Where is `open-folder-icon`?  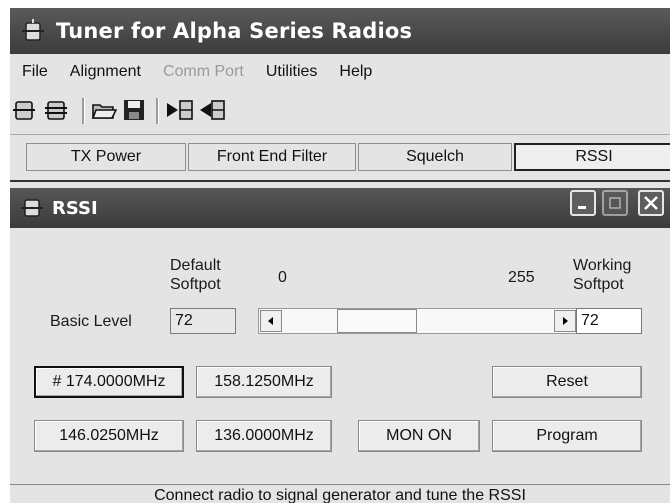 open-folder-icon is located at coordinates (104, 110).